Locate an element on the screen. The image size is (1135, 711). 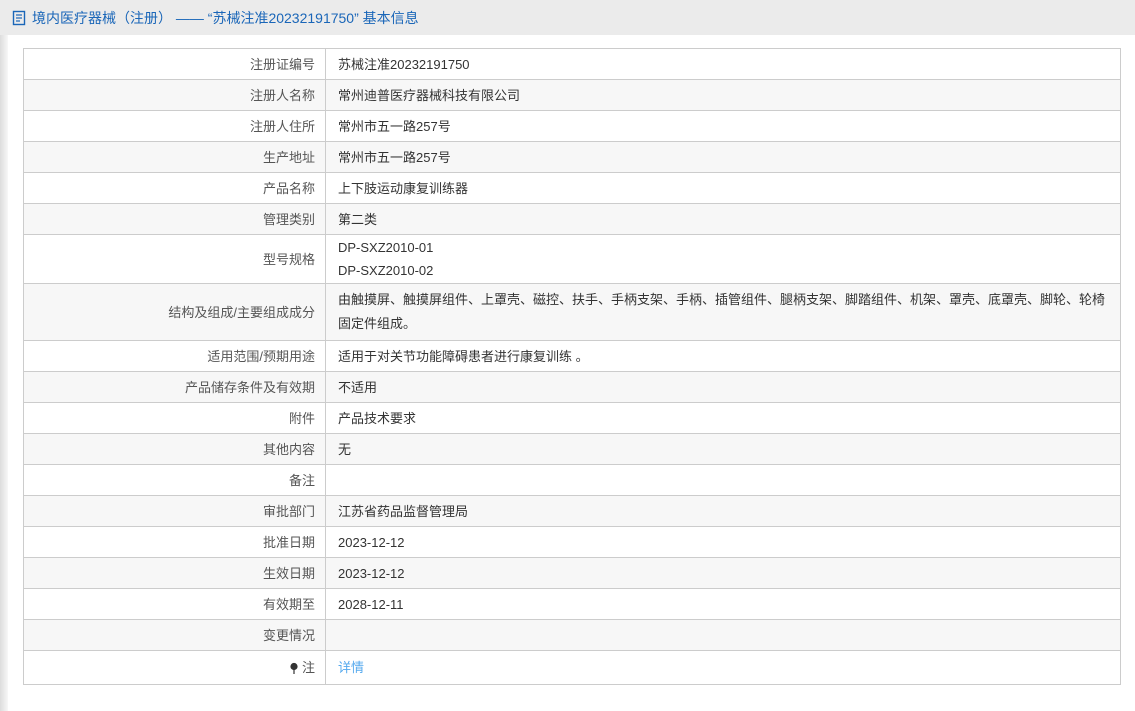
row-value: 无 is located at coordinates (345, 449).